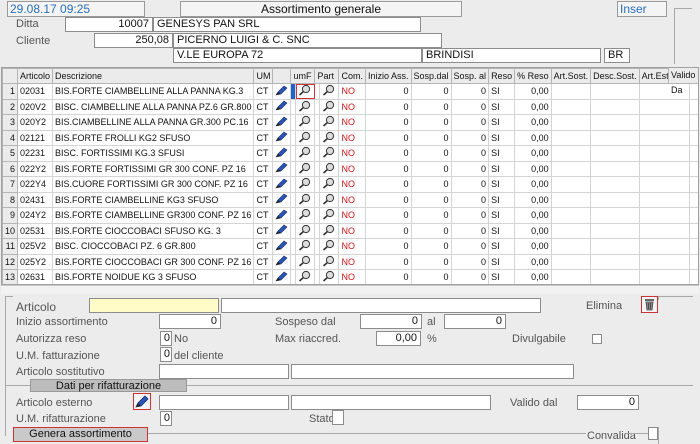 Image resolution: width=700 pixels, height=444 pixels. I want to click on cell-articolo: 022Y2, so click(35, 168).